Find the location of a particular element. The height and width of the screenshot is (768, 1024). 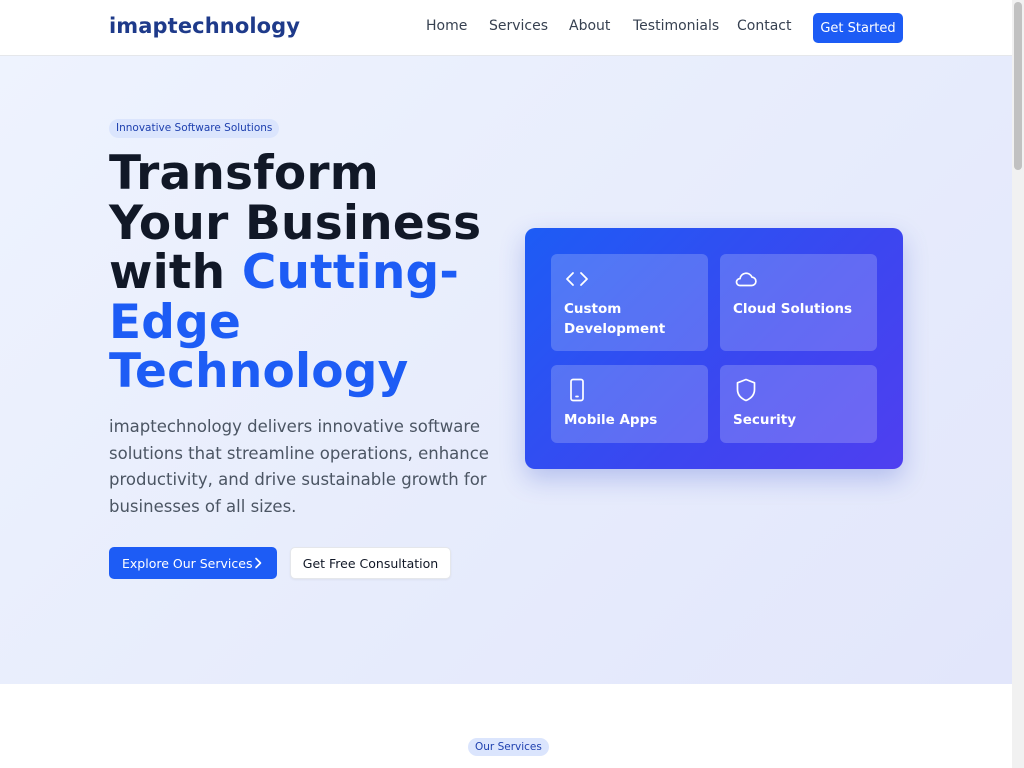

brand-logo: imaptechnology is located at coordinates (204, 26).